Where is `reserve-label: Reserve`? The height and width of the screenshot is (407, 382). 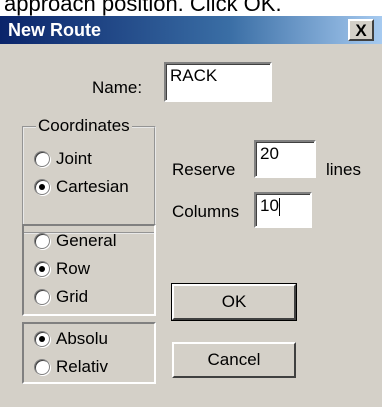
reserve-label: Reserve is located at coordinates (204, 169).